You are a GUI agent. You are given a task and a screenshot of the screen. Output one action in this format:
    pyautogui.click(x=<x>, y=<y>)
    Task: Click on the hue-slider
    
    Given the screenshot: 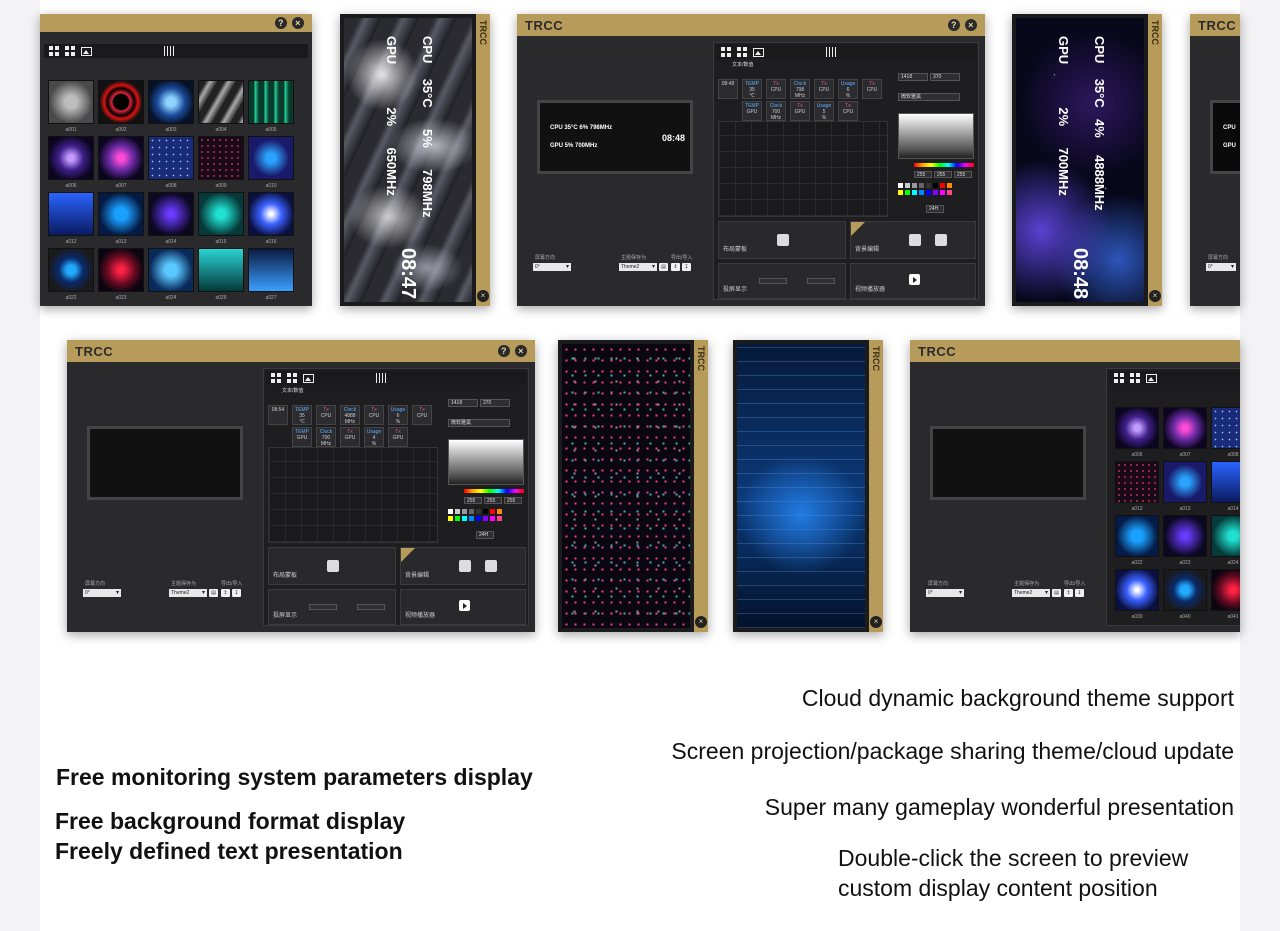 What is the action you would take?
    pyautogui.click(x=494, y=491)
    